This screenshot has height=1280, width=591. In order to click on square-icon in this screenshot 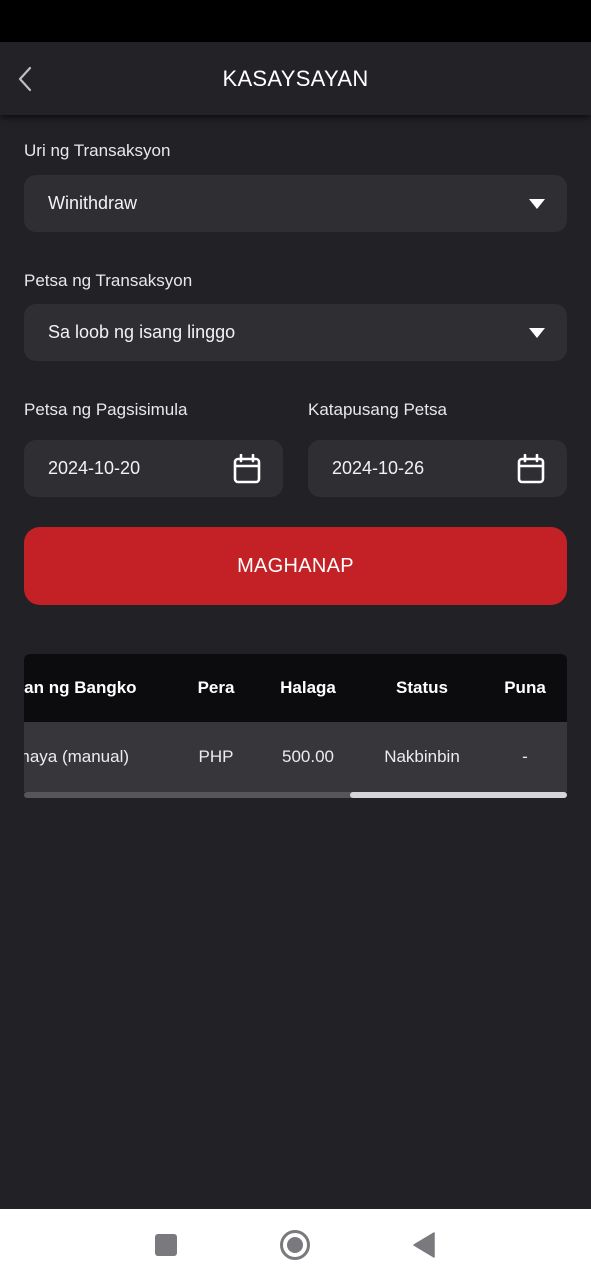, I will do `click(166, 1245)`.